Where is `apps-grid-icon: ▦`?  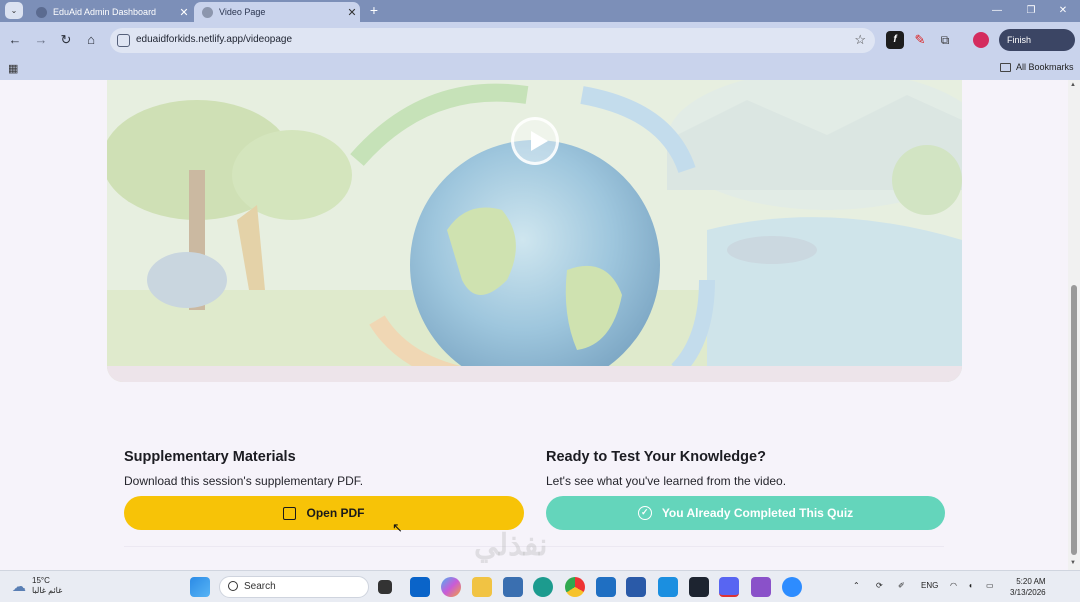 apps-grid-icon: ▦ is located at coordinates (14, 68).